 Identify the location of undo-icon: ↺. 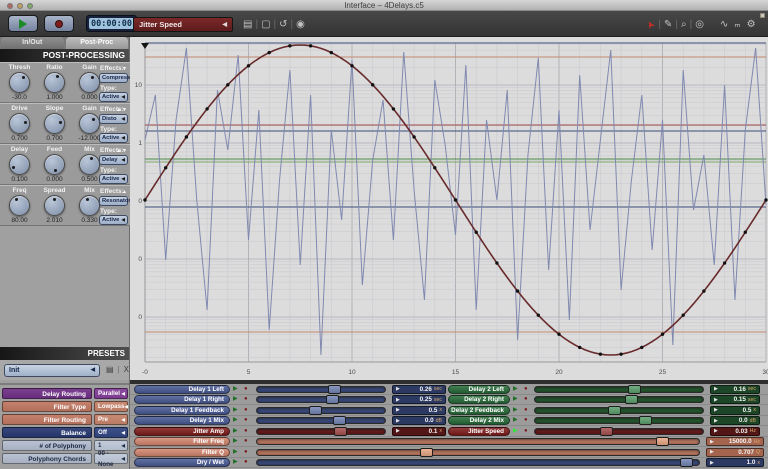
(283, 24).